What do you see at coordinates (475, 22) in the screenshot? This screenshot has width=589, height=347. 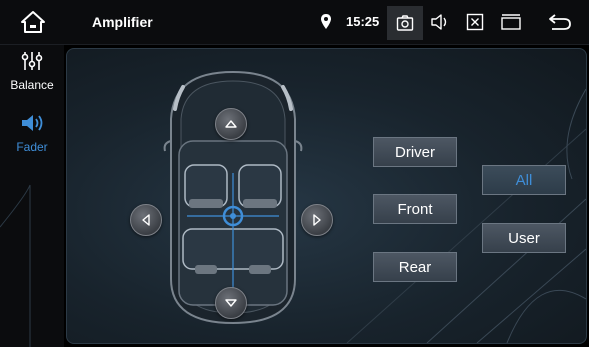 I see `close-box-icon` at bounding box center [475, 22].